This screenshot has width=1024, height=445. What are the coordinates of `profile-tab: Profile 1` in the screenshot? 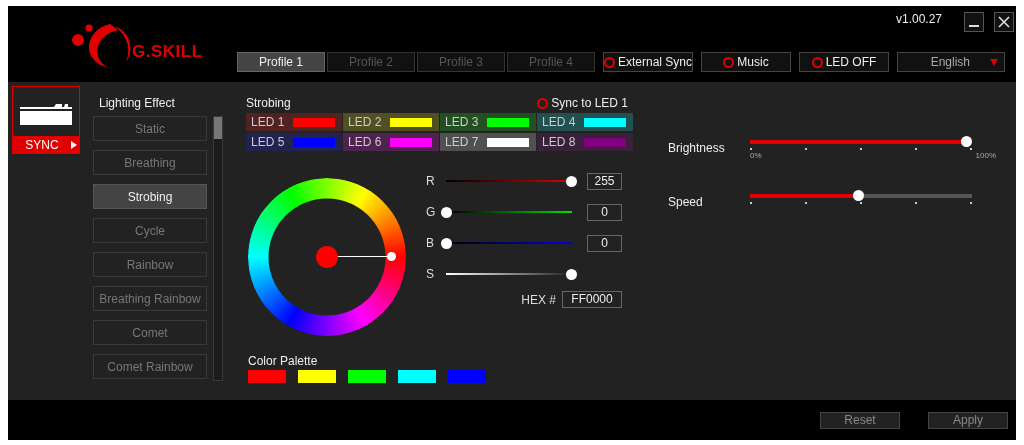 It's located at (281, 62).